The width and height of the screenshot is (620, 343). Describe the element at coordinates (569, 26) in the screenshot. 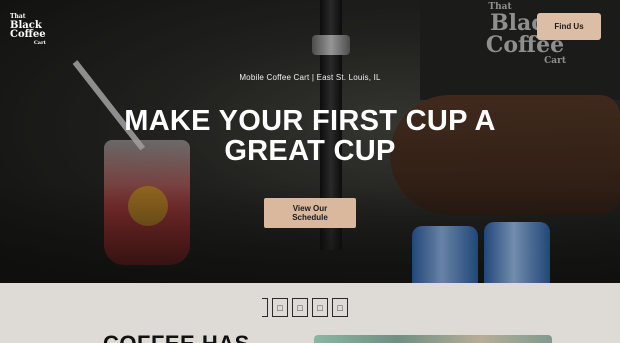

I see `find-us-button: Find Us` at that location.